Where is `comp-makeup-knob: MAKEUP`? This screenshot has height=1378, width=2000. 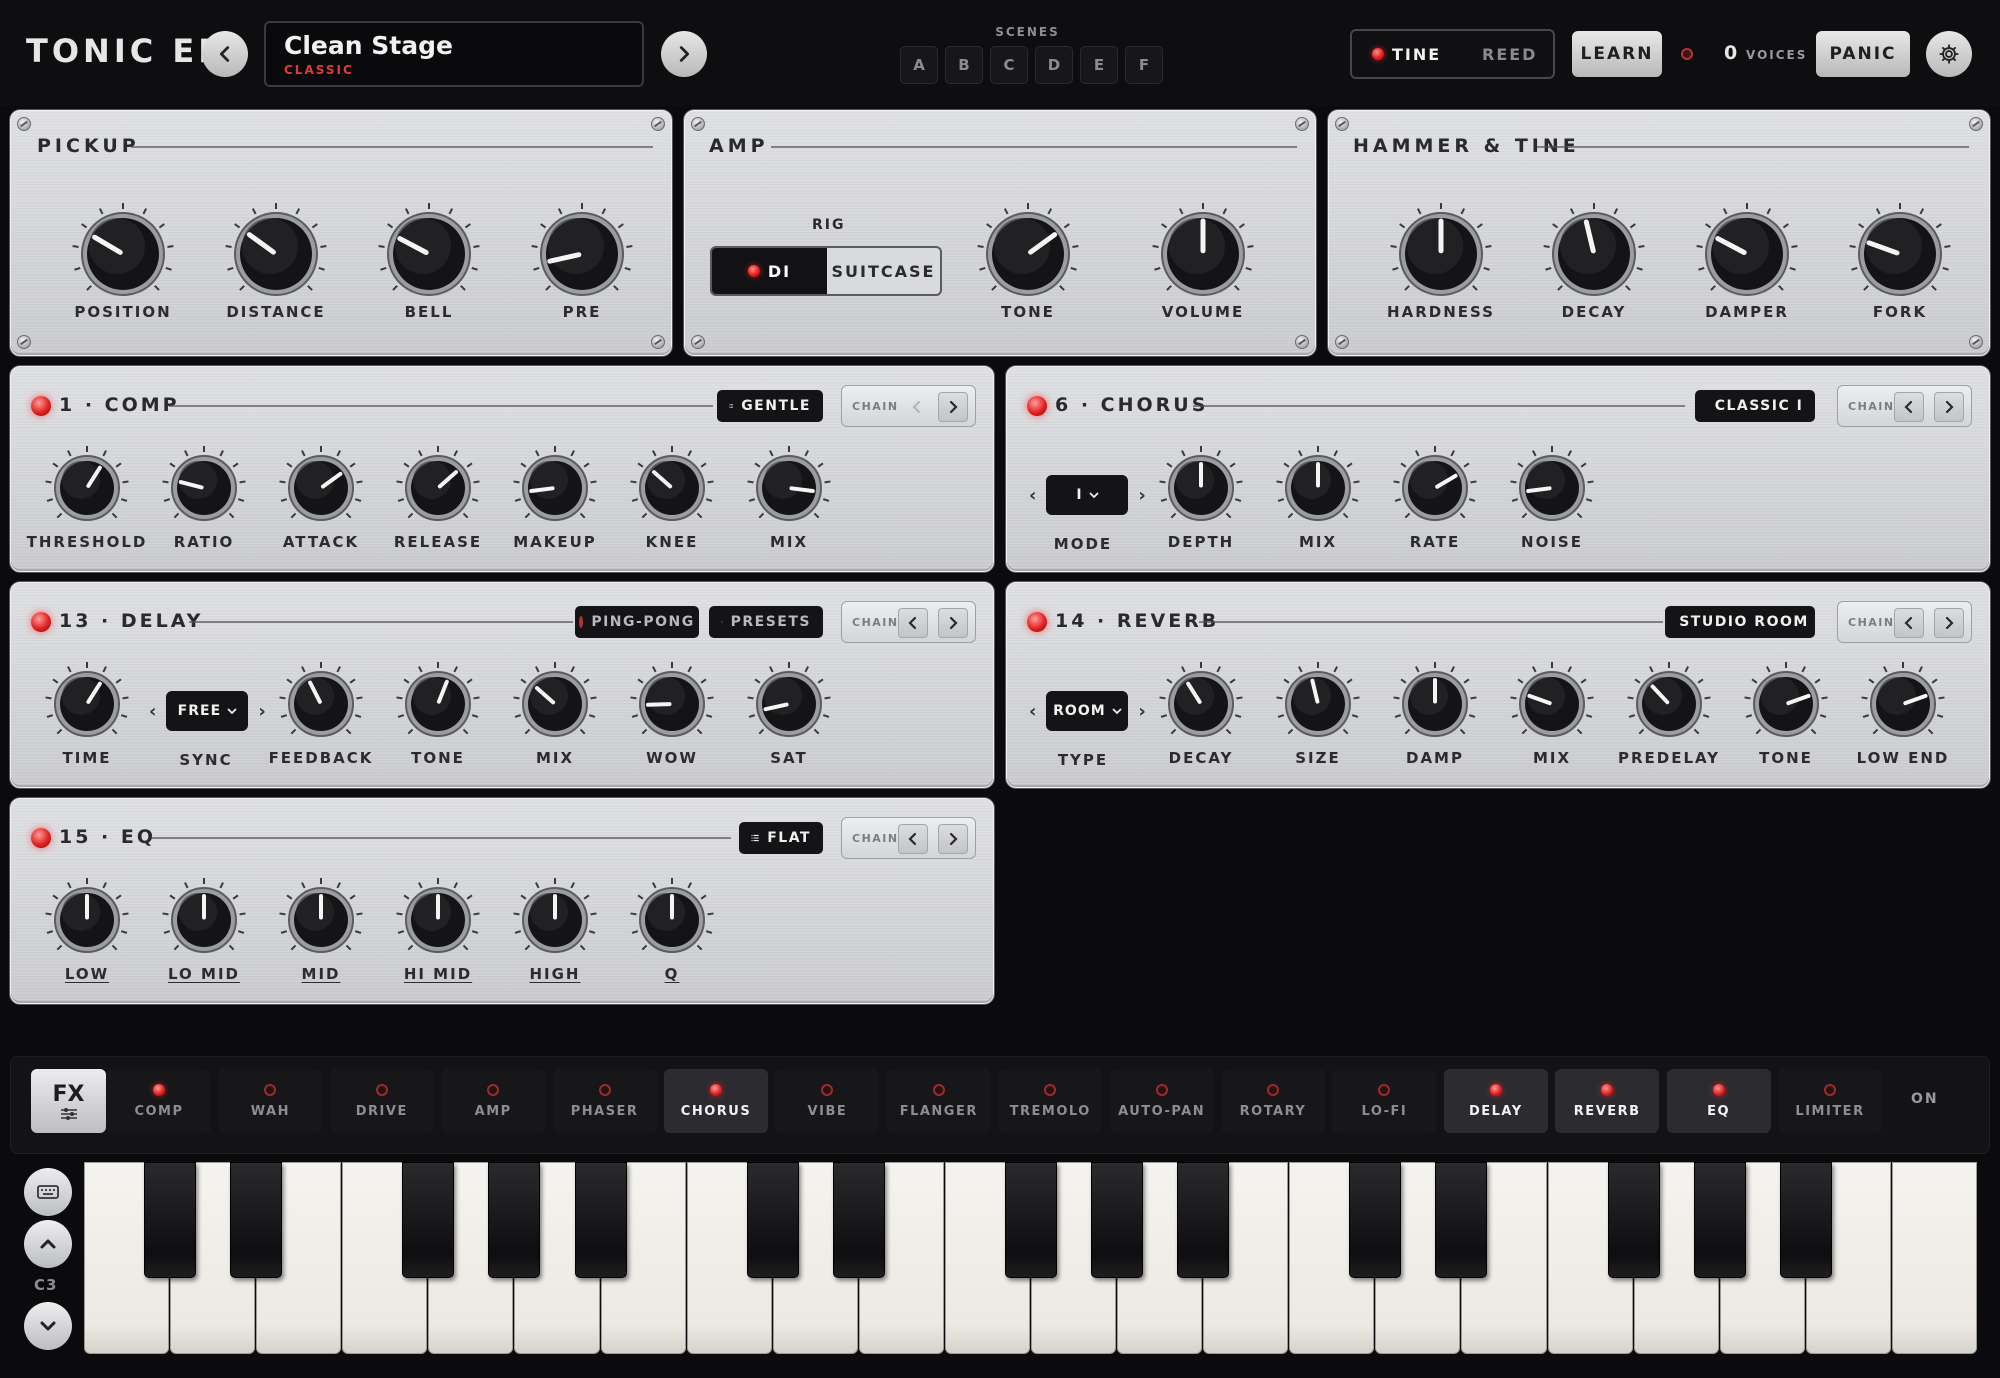 comp-makeup-knob: MAKEUP is located at coordinates (555, 503).